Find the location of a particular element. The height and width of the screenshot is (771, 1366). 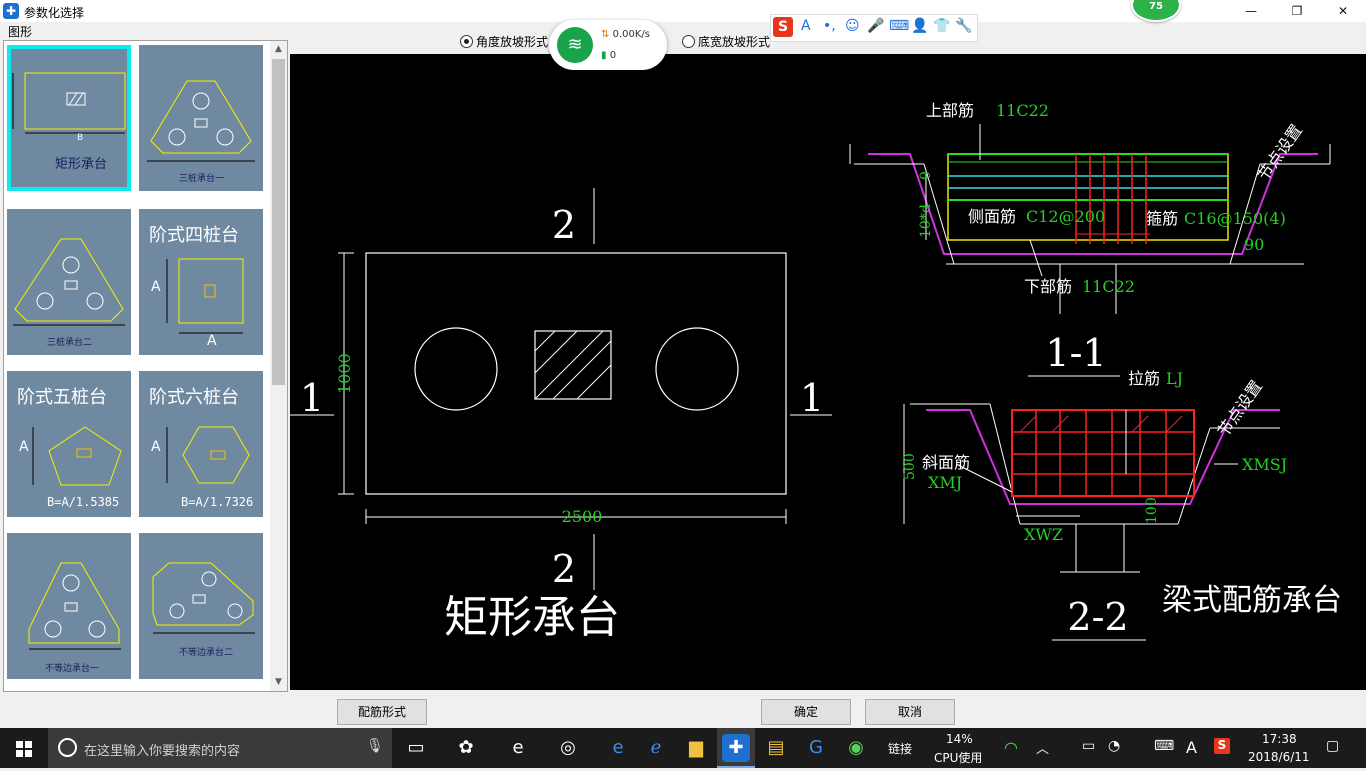

thumb-caption: 不等边承台二 is located at coordinates (206, 653).